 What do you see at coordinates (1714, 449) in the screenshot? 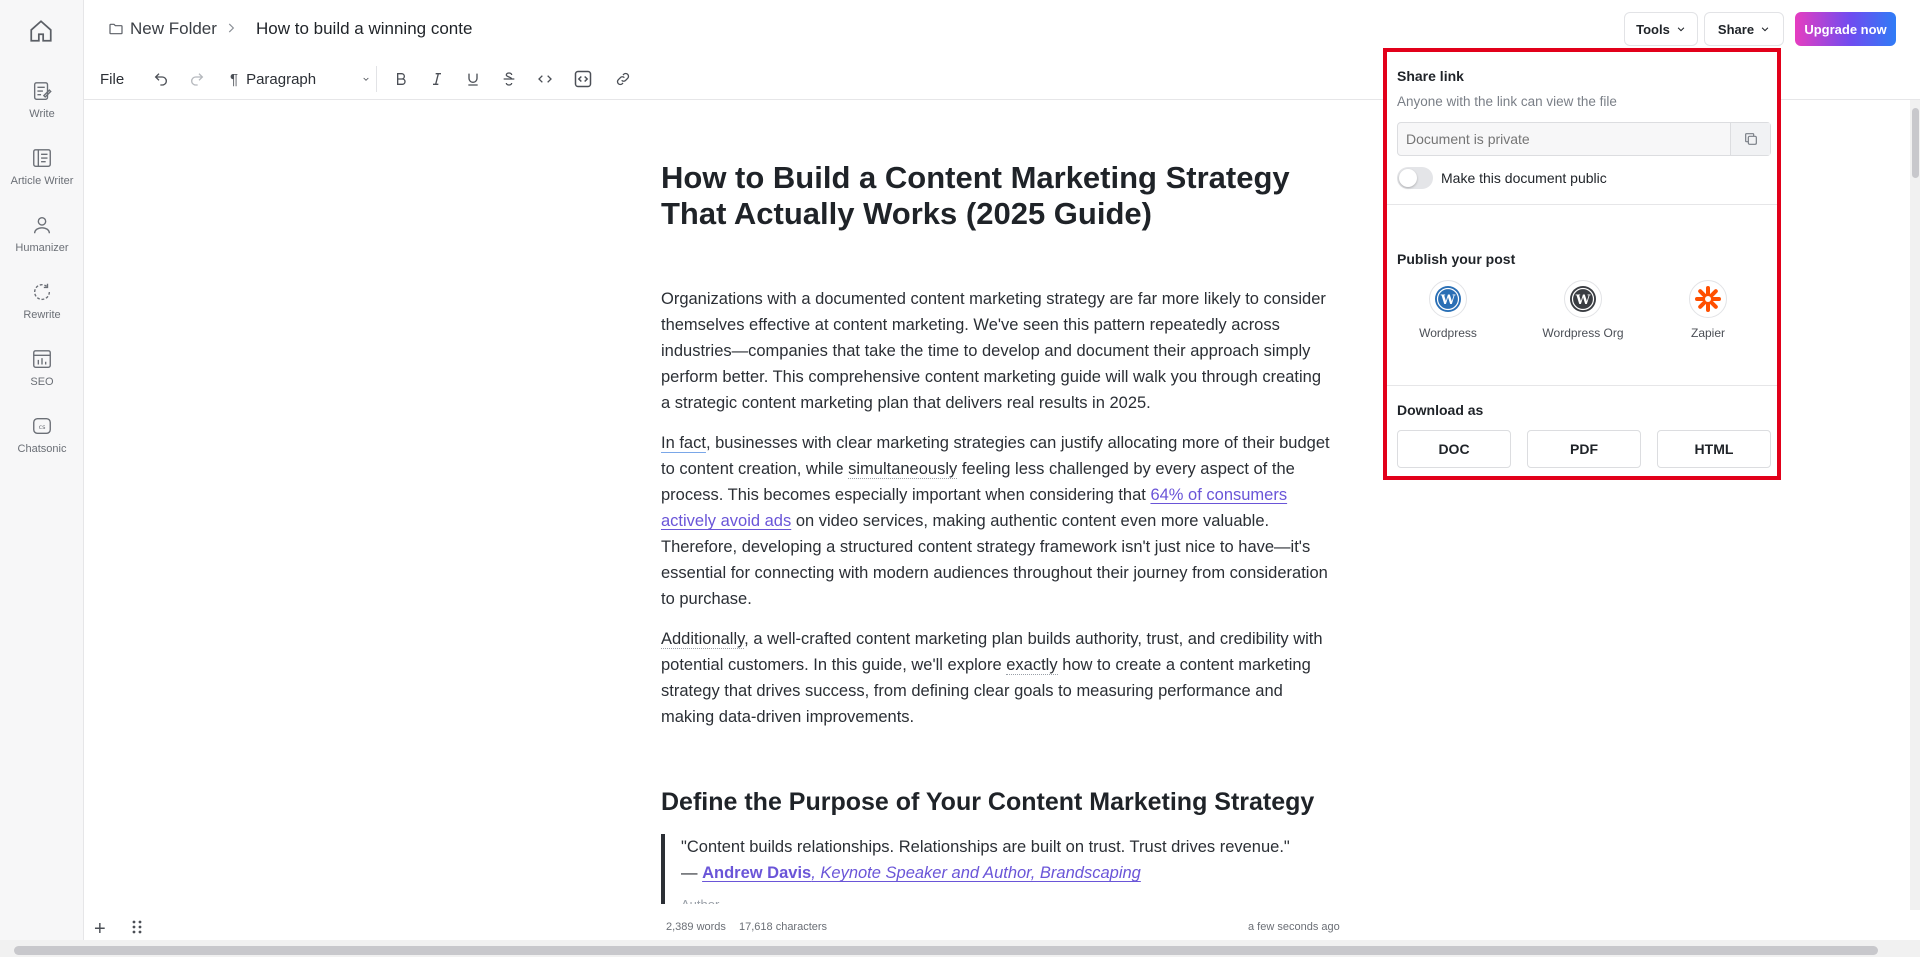
I see `download-html-button: HTML` at bounding box center [1714, 449].